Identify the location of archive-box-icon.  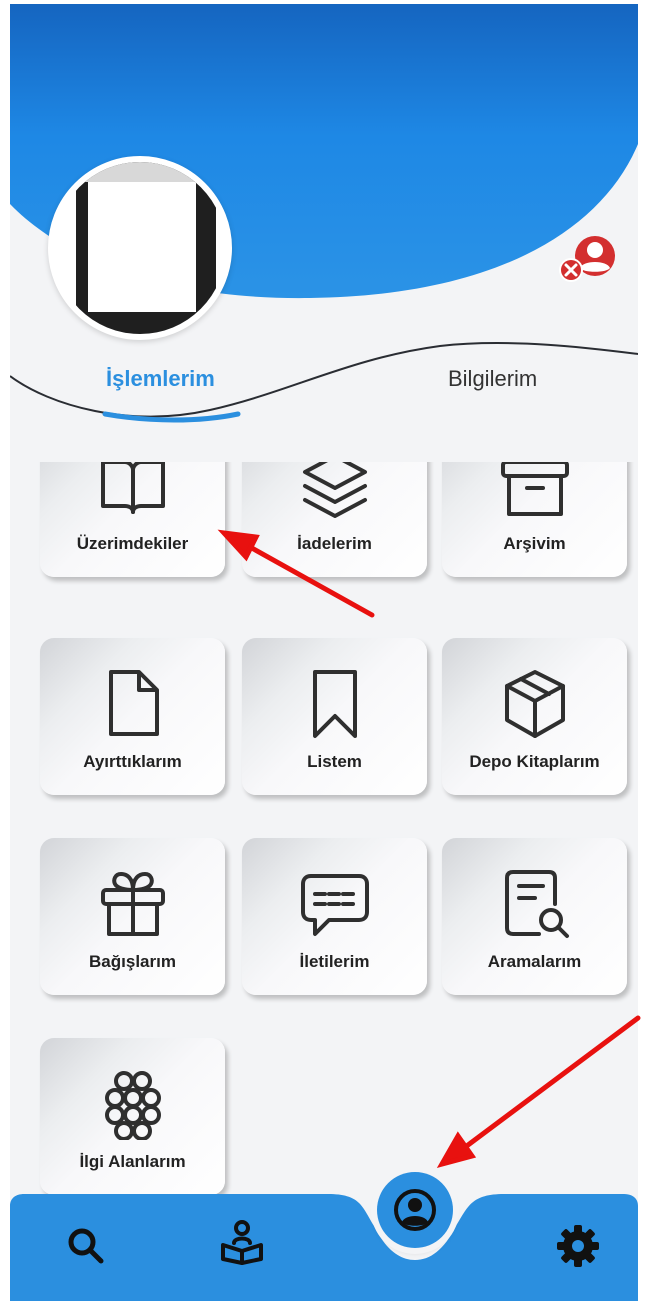
(535, 489).